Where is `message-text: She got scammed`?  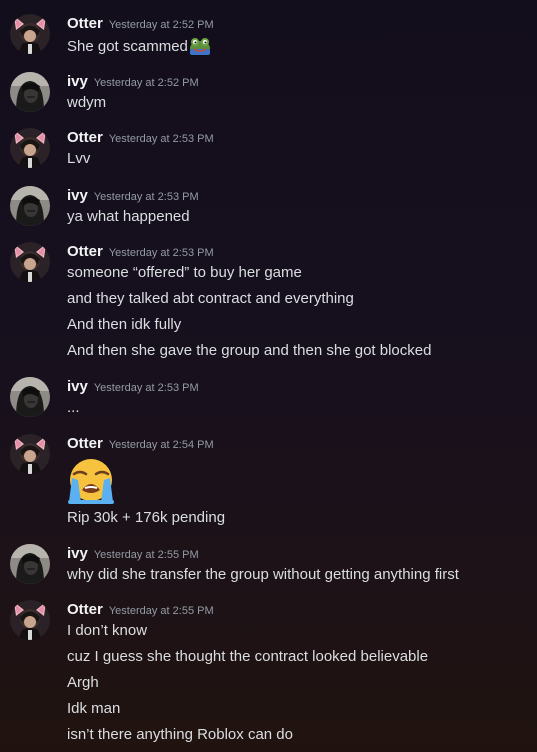
message-text: She got scammed is located at coordinates (127, 46).